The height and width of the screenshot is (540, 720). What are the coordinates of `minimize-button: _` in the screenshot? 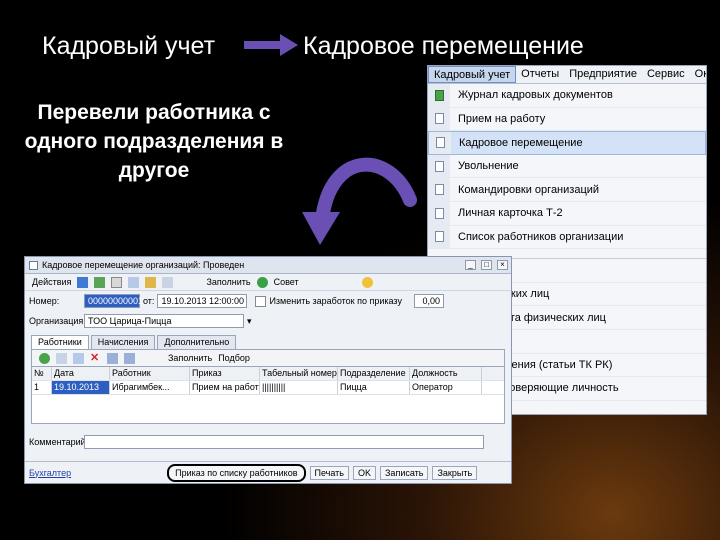 It's located at (470, 265).